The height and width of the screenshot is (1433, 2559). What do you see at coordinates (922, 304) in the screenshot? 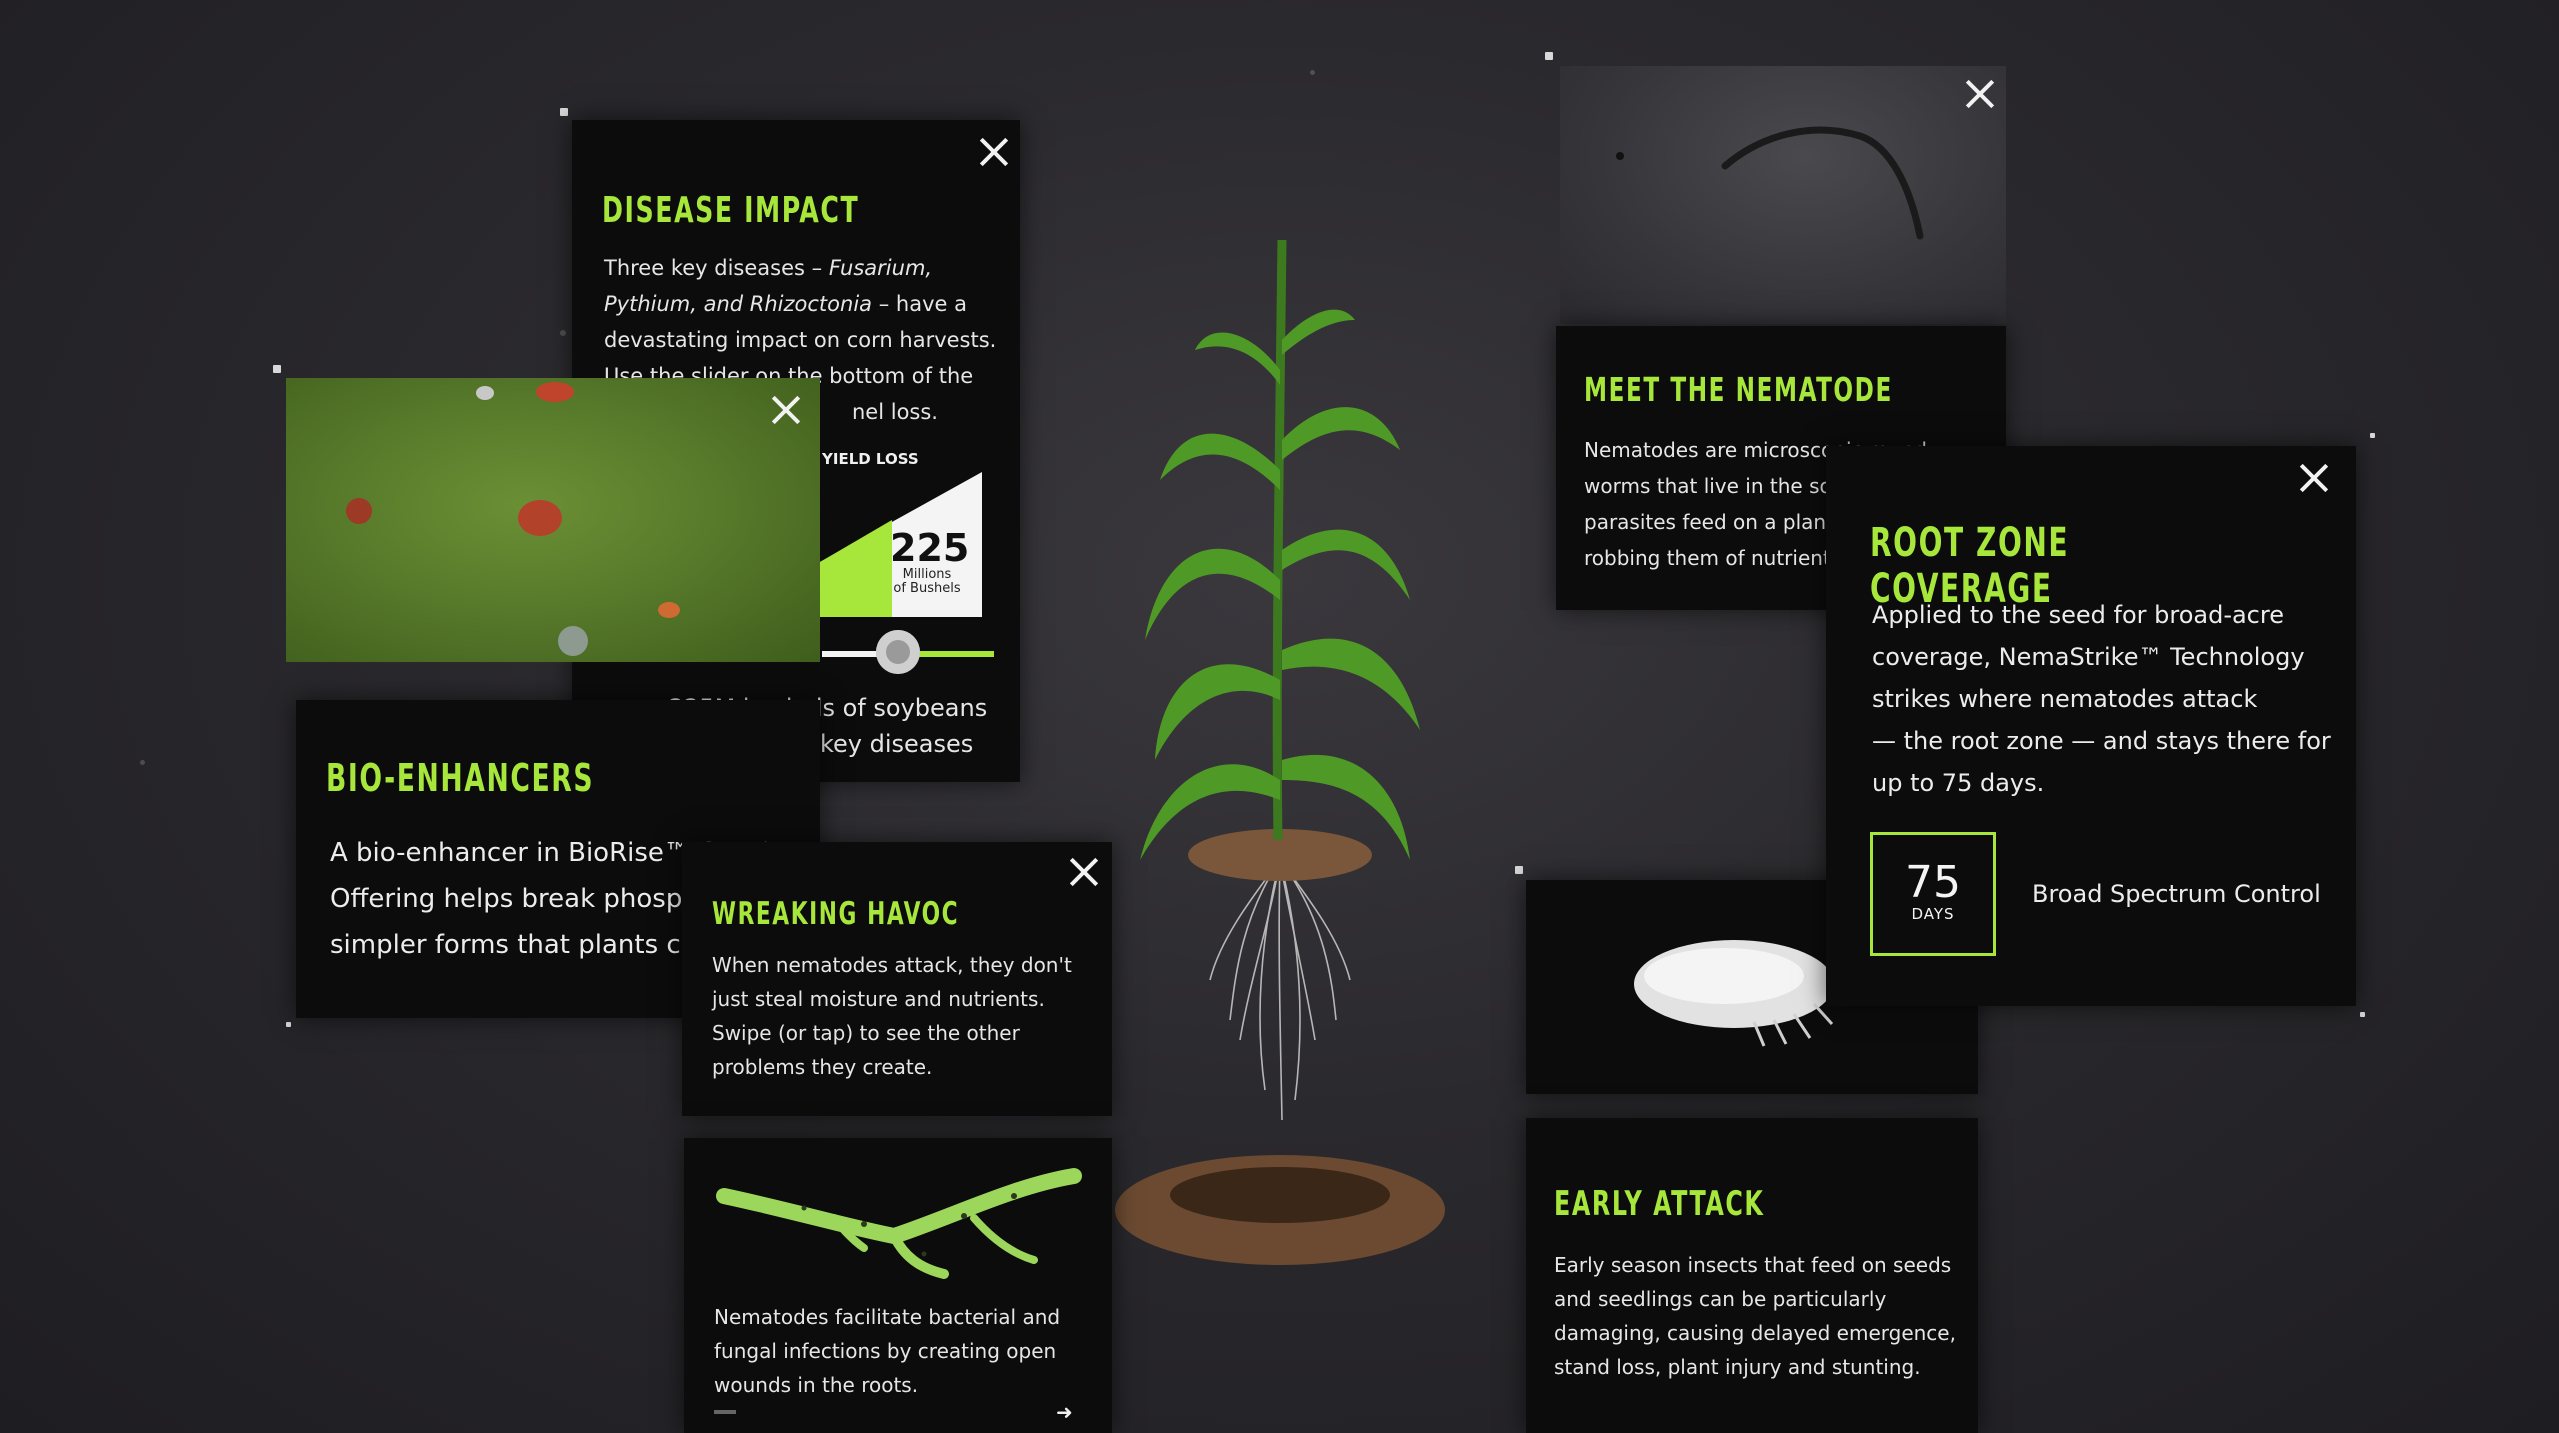
I see `body-text: – have a` at bounding box center [922, 304].